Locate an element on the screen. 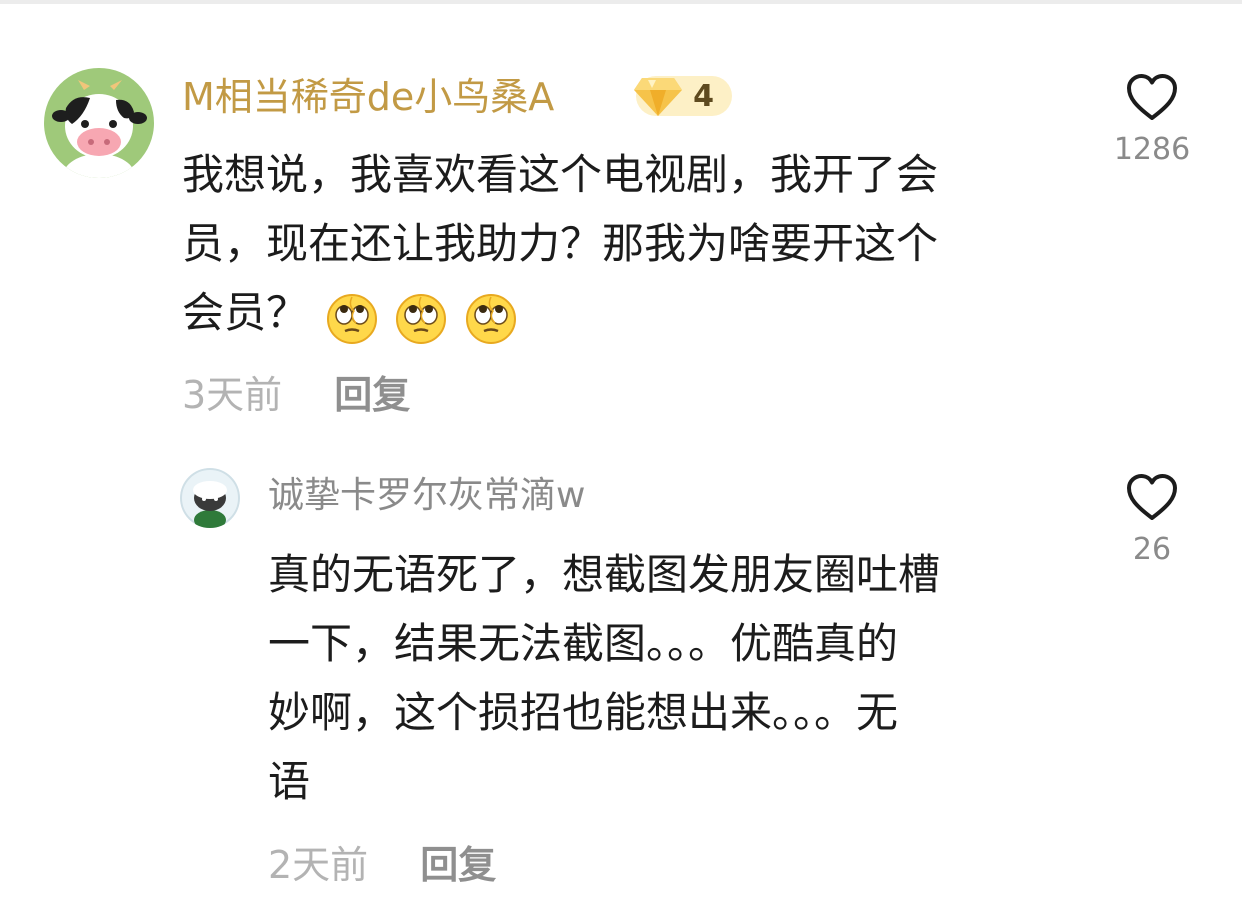 The height and width of the screenshot is (915, 1242). top-divider is located at coordinates (621, 2).